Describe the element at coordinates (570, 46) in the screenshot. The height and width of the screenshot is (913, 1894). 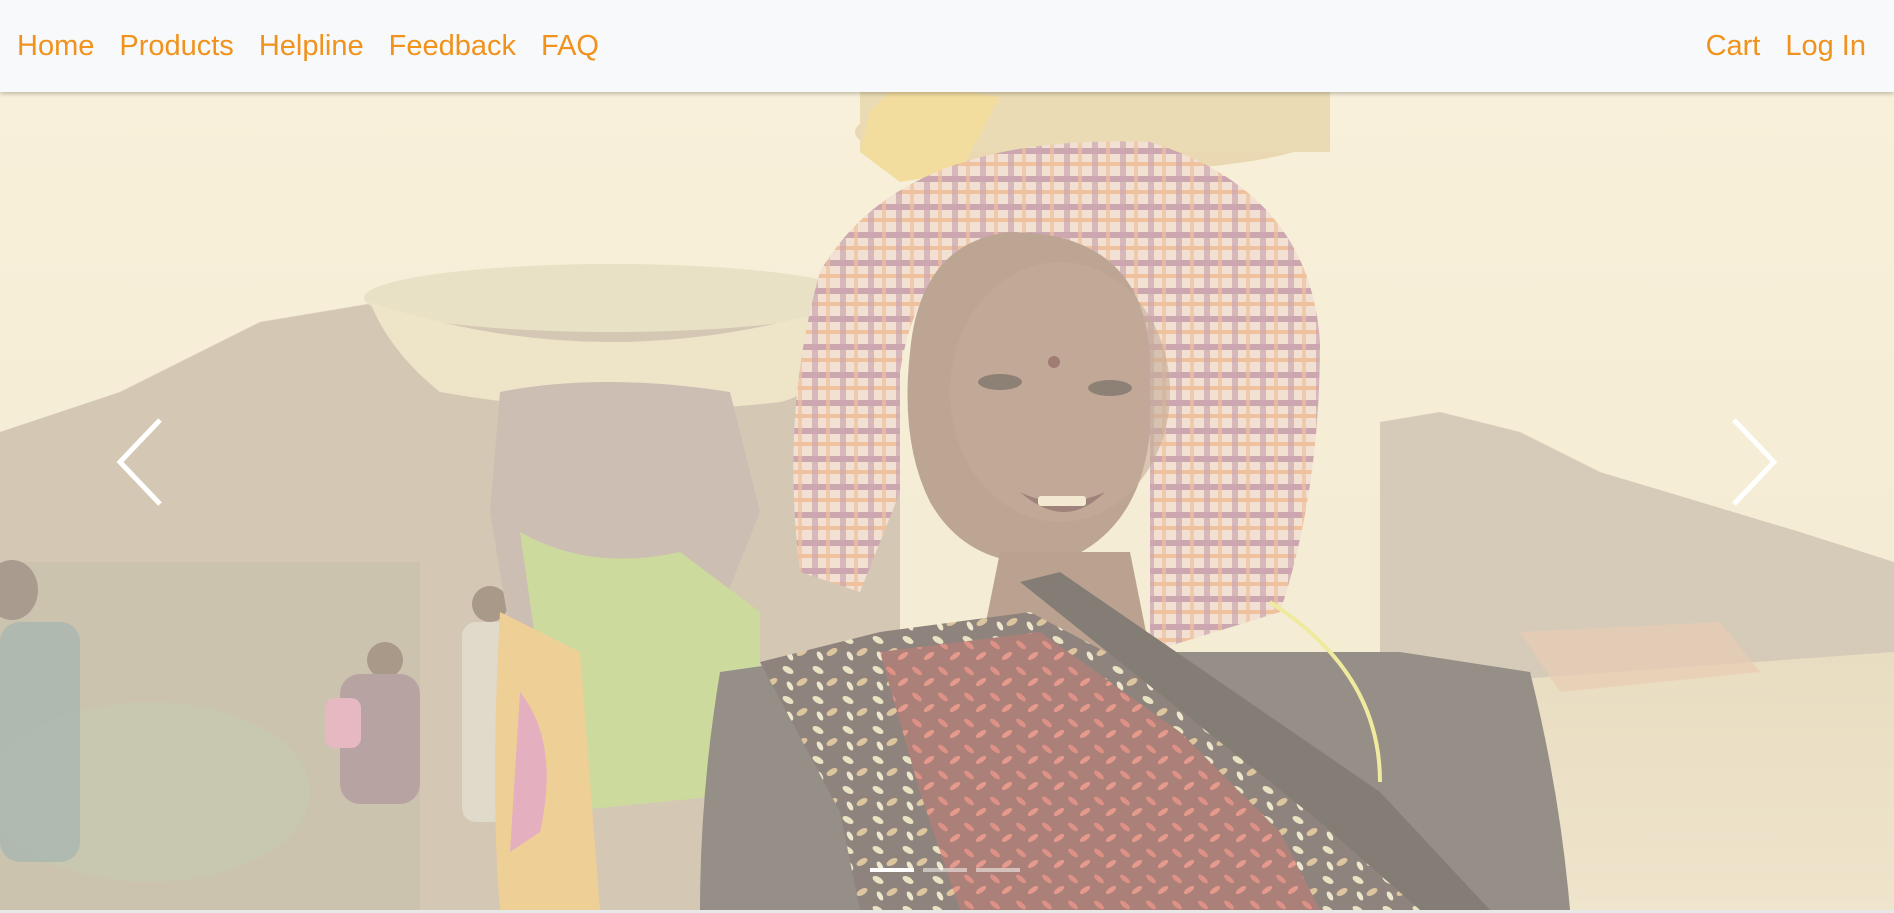
I see `nav-link-faq: FAQ` at that location.